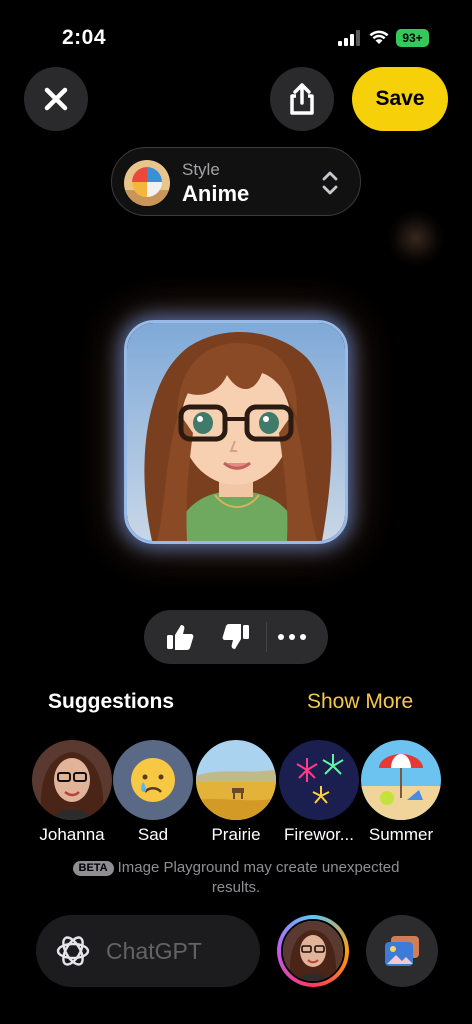 The height and width of the screenshot is (1024, 472). I want to click on style-picker: Style Anime, so click(236, 181).